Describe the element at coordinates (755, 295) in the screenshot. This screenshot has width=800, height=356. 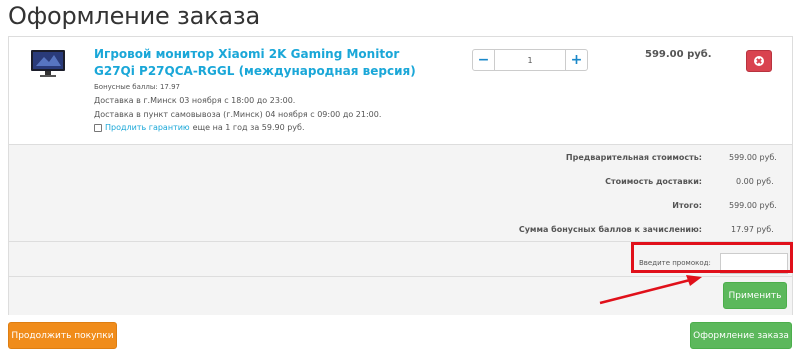
I see `apply-promo-button: Применить` at that location.